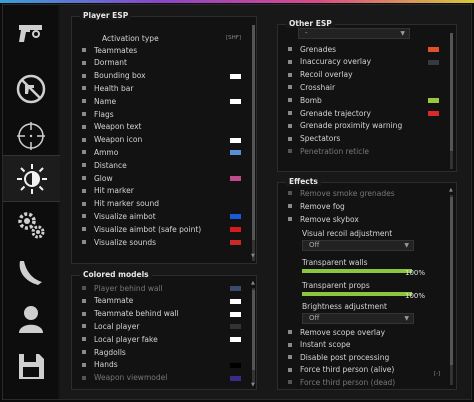 This screenshot has width=474, height=402. What do you see at coordinates (98, 114) in the screenshot?
I see `option-row-flags: Flags` at bounding box center [98, 114].